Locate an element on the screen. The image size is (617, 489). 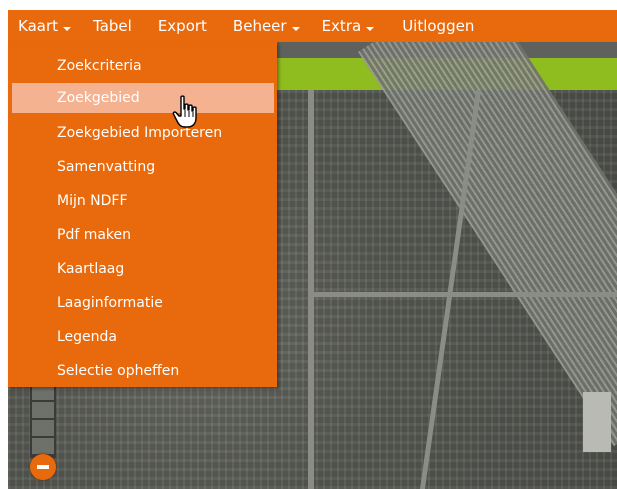
menu-item-zoekcriteria: Zoekcriteria is located at coordinates (142, 66).